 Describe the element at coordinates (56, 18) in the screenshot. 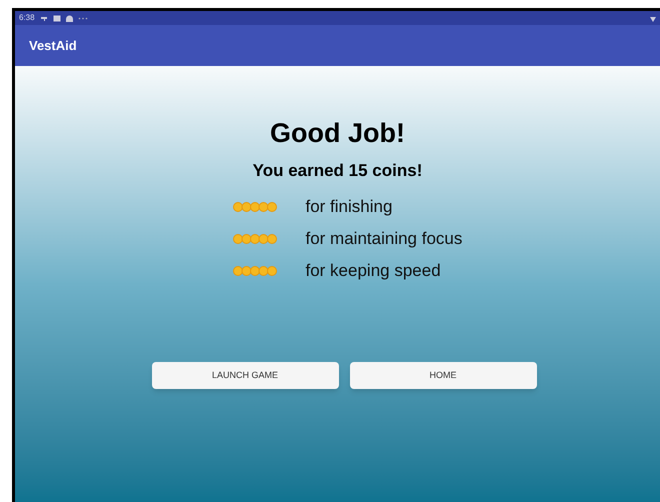

I see `image-icon` at that location.